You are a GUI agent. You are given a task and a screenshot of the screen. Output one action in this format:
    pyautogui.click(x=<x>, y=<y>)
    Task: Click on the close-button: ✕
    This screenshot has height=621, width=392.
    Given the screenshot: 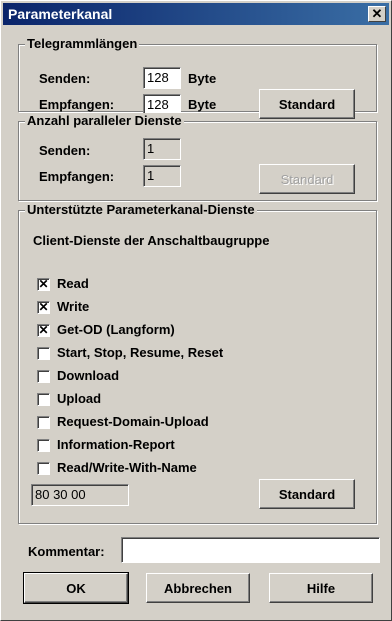 What is the action you would take?
    pyautogui.click(x=377, y=14)
    